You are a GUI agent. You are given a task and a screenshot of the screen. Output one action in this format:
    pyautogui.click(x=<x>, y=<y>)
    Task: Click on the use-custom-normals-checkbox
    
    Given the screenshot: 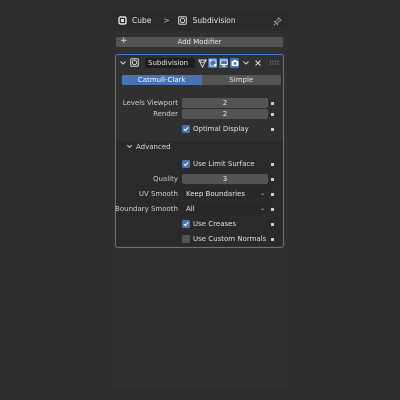 What is the action you would take?
    pyautogui.click(x=186, y=239)
    